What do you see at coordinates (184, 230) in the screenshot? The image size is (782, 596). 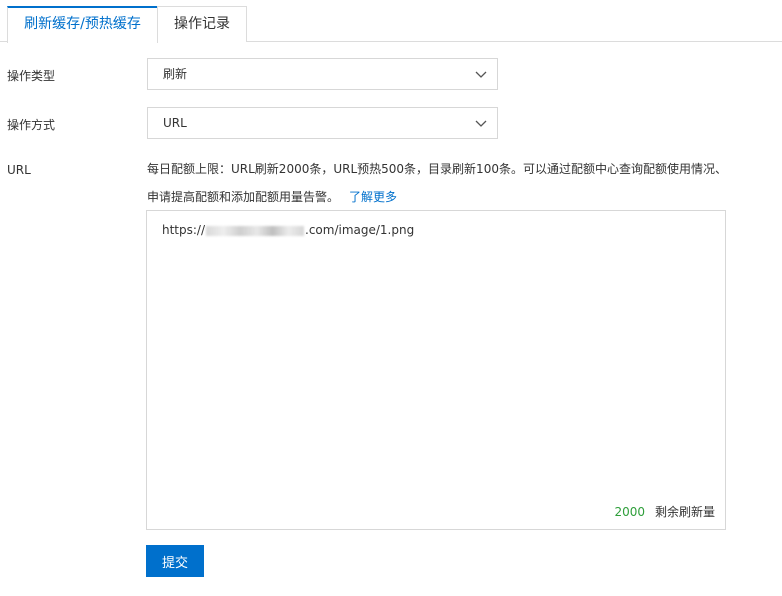 I see `url-prefix: https://` at bounding box center [184, 230].